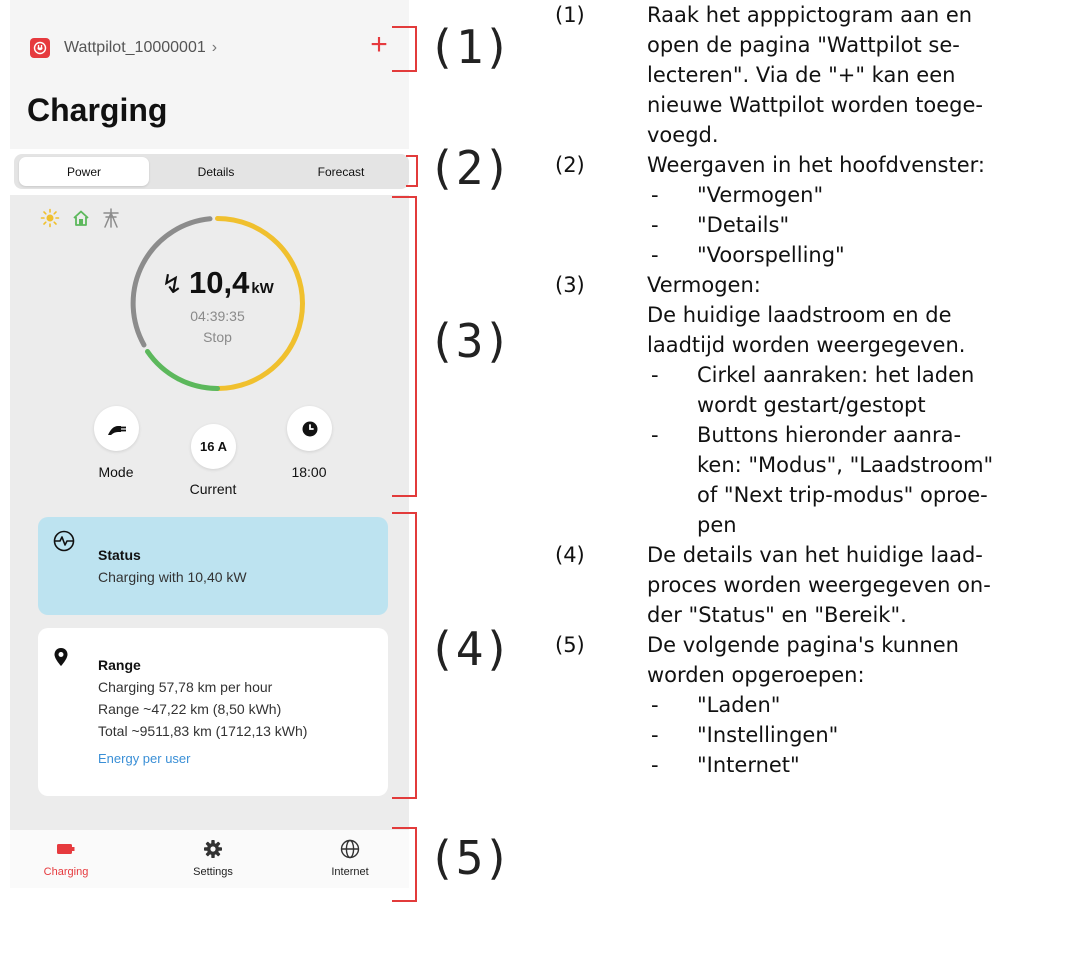 The width and height of the screenshot is (1076, 961). Describe the element at coordinates (815, 105) in the screenshot. I see `legend-line: nieuwe Wattpilot worden toege-` at that location.